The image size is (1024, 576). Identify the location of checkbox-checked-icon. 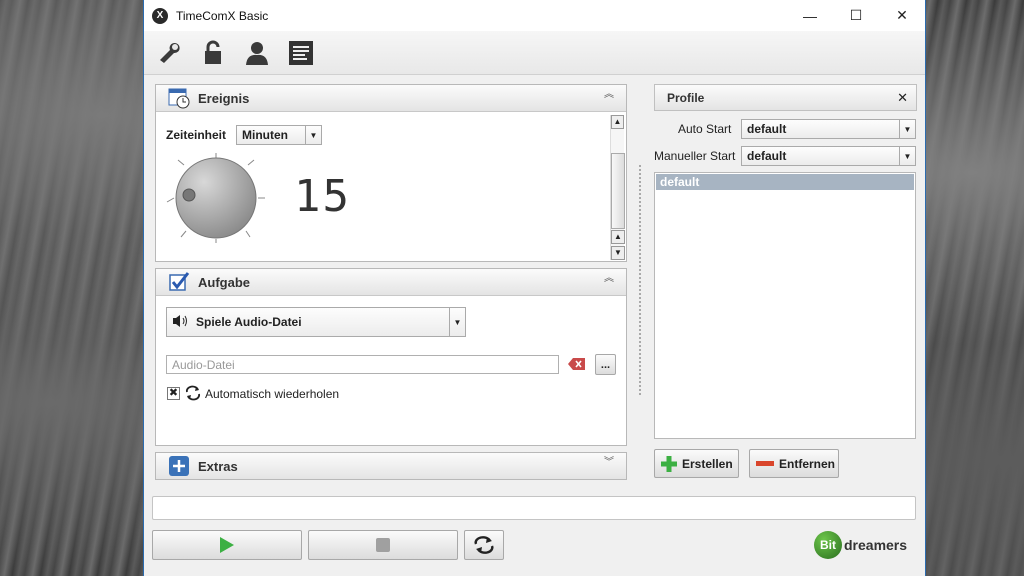
(179, 282).